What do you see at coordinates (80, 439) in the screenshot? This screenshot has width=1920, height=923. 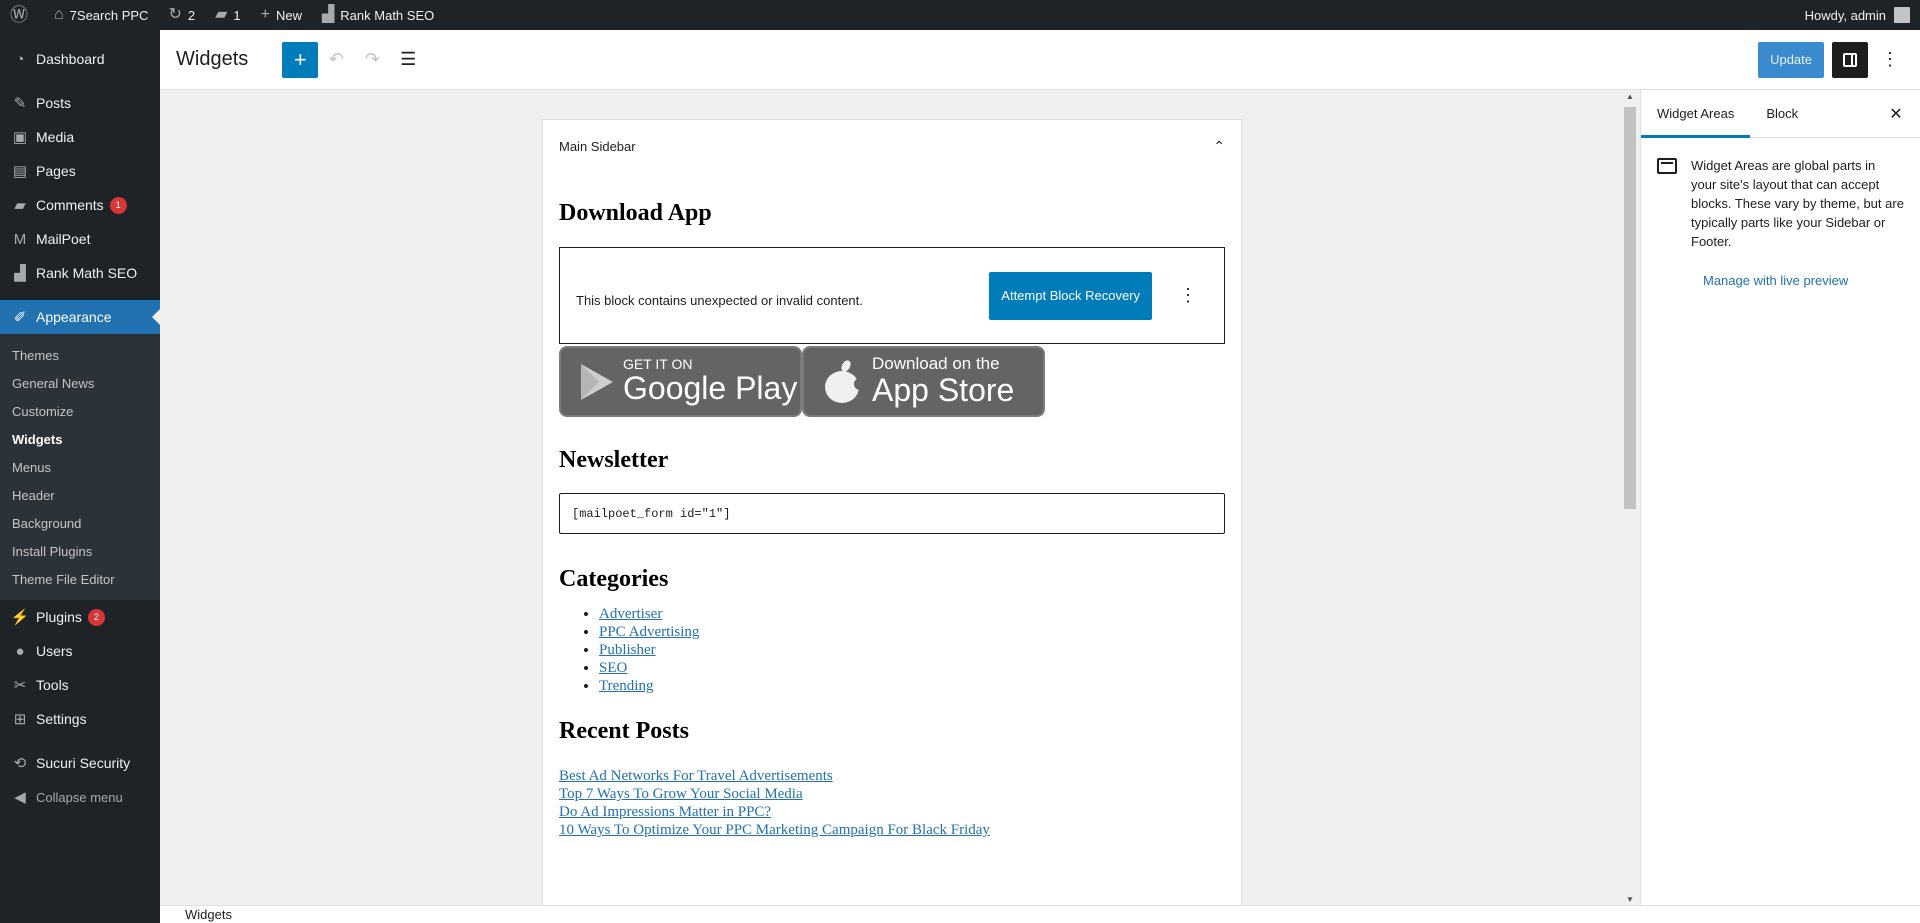 I see `submenu-item-widgets: Widgets` at bounding box center [80, 439].